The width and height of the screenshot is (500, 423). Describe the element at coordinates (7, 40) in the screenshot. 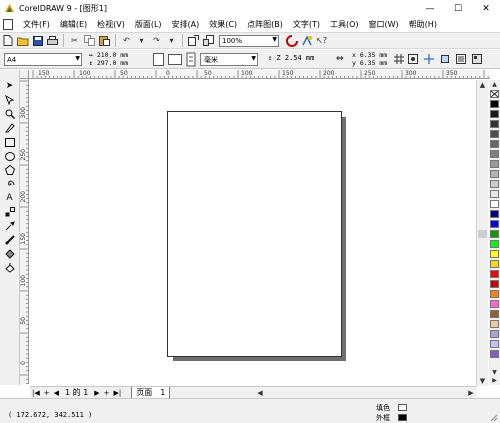

I see `new-document-icon` at that location.